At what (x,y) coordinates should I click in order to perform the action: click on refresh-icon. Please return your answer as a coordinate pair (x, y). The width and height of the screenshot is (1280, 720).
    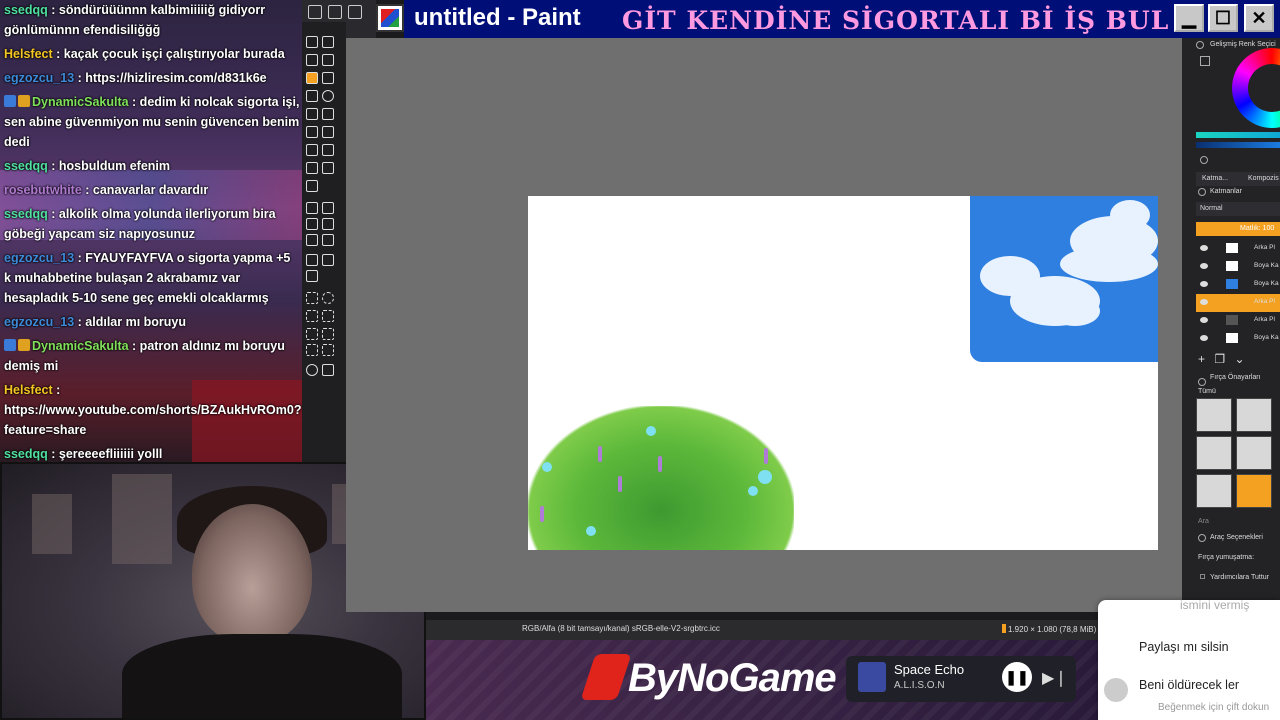
    Looking at the image, I should click on (1204, 160).